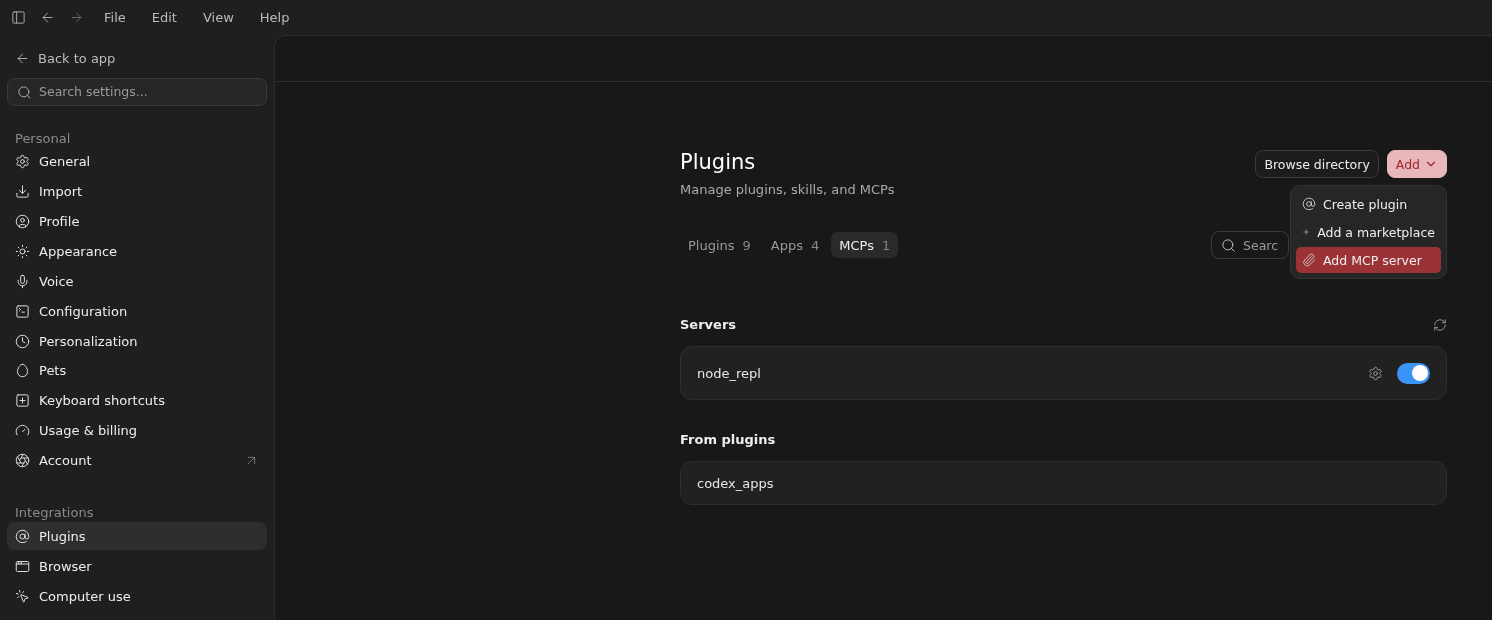 This screenshot has width=1492, height=620. I want to click on sidebar-item: Account, so click(137, 460).